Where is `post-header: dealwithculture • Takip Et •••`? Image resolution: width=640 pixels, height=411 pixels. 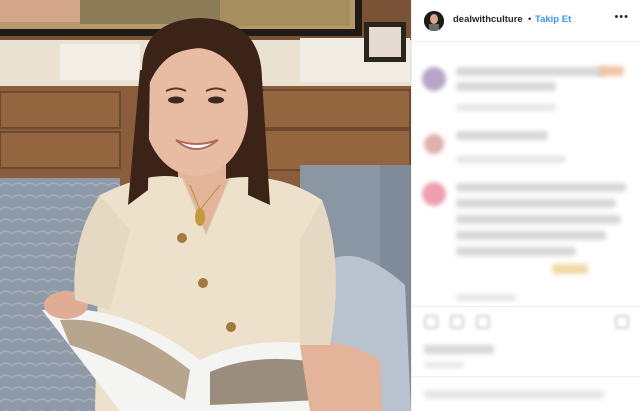
post-header: dealwithculture • Takip Et ••• is located at coordinates (526, 21).